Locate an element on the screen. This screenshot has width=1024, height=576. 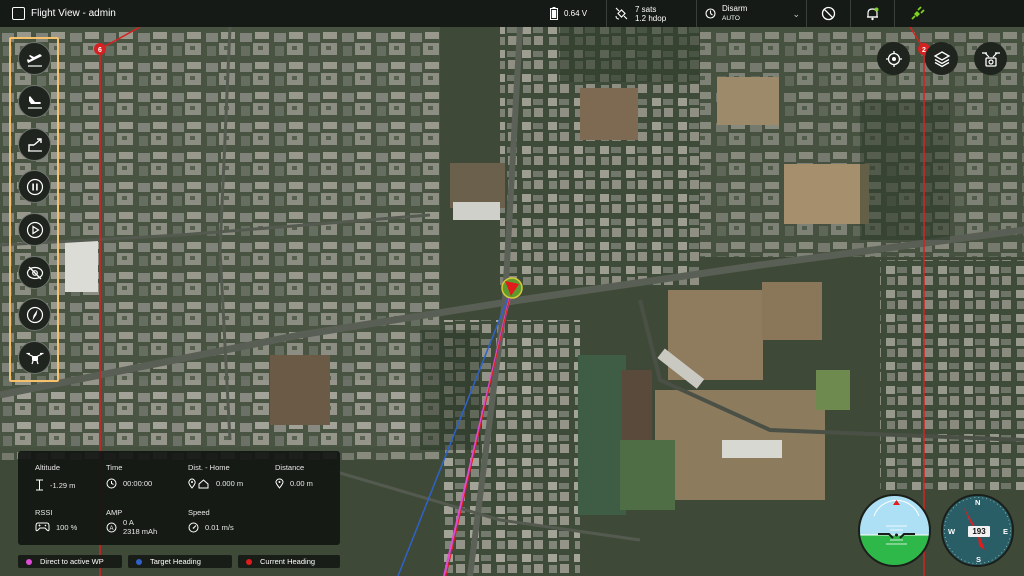
plug-connected-icon is located at coordinates (917, 12).